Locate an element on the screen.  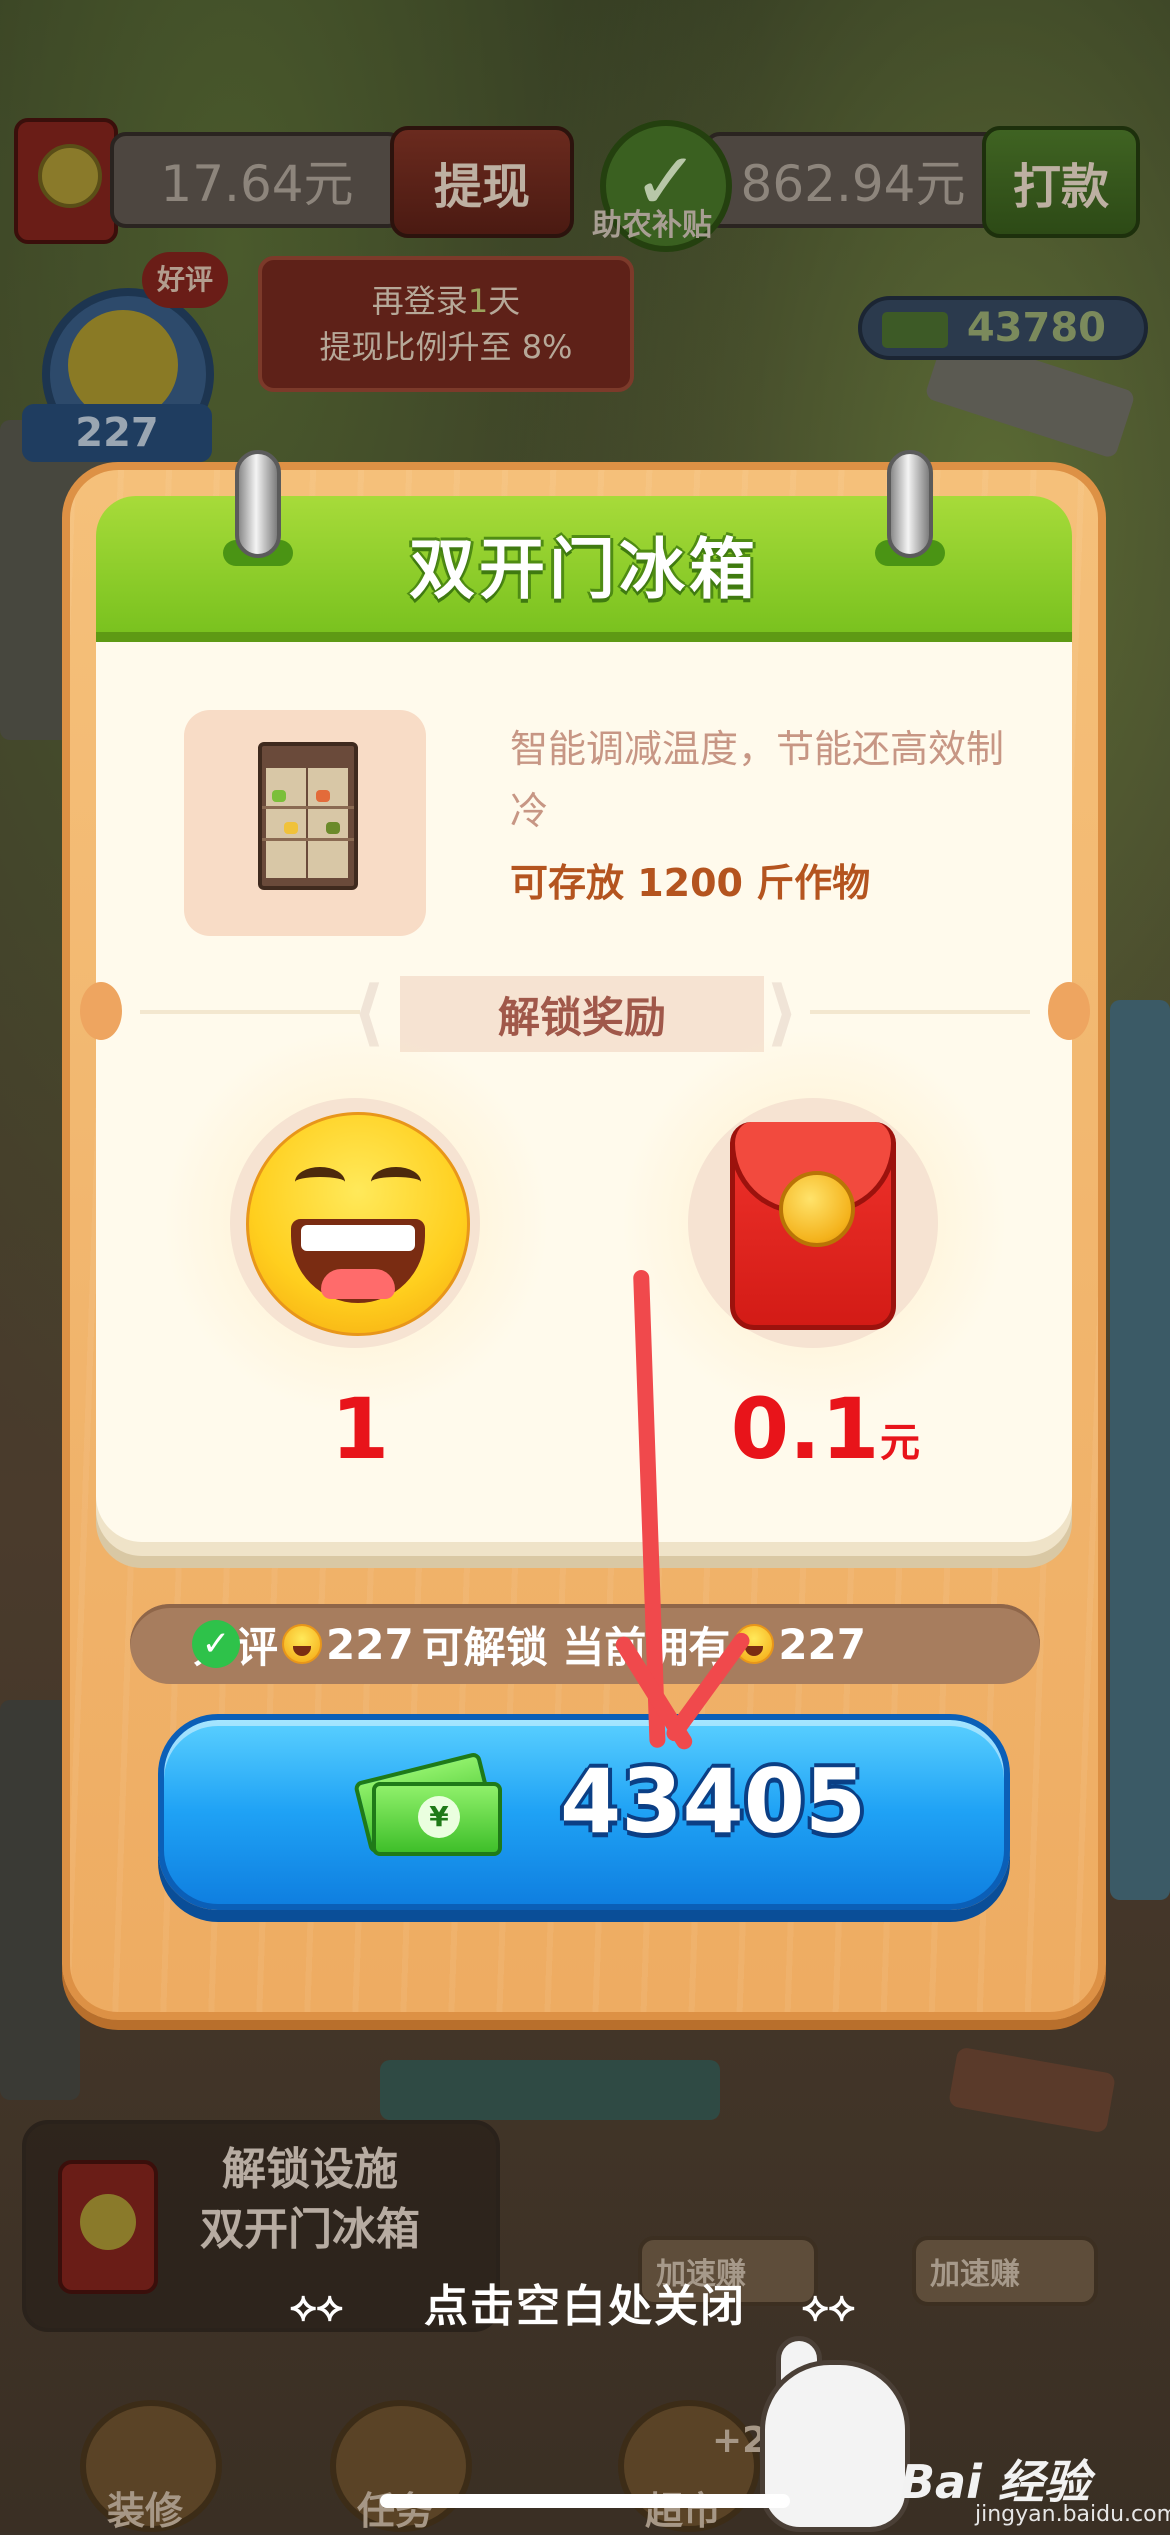
cash-bill-icon is located at coordinates (915, 330).